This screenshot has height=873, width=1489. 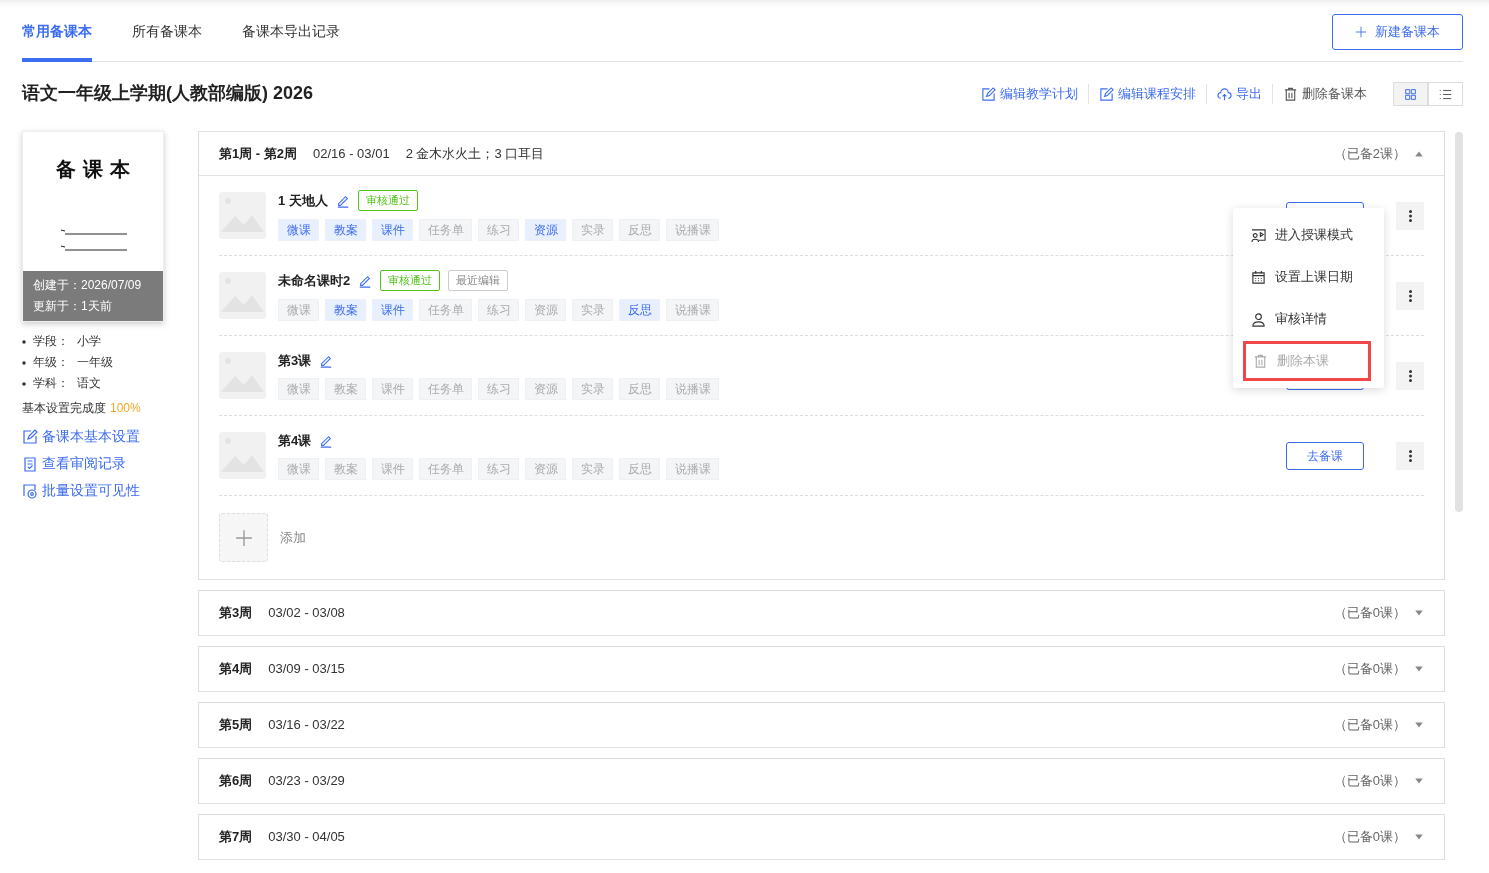 I want to click on action-link: 编辑课程安排, so click(x=1147, y=94).